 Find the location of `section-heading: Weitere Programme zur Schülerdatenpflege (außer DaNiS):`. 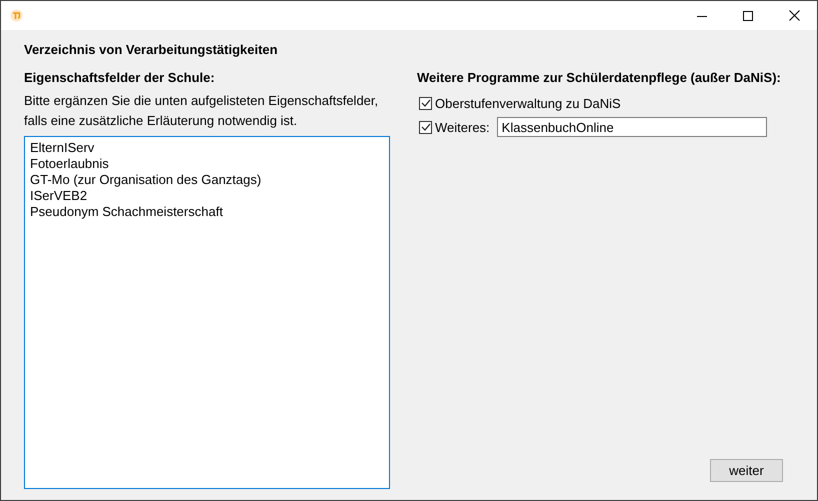

section-heading: Weitere Programme zur Schülerdatenpflege (außer DaNiS): is located at coordinates (599, 77).